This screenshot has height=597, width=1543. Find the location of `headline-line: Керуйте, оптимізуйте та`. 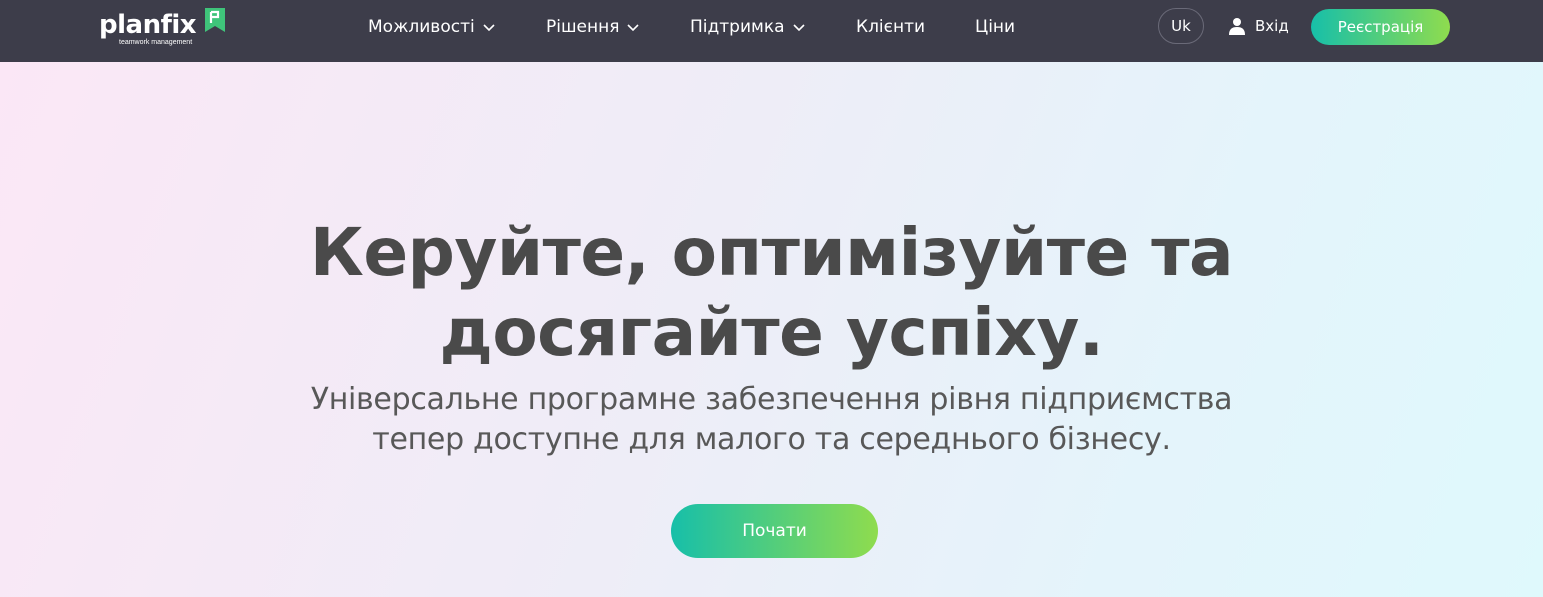

headline-line: Керуйте, оптимізуйте та is located at coordinates (771, 252).